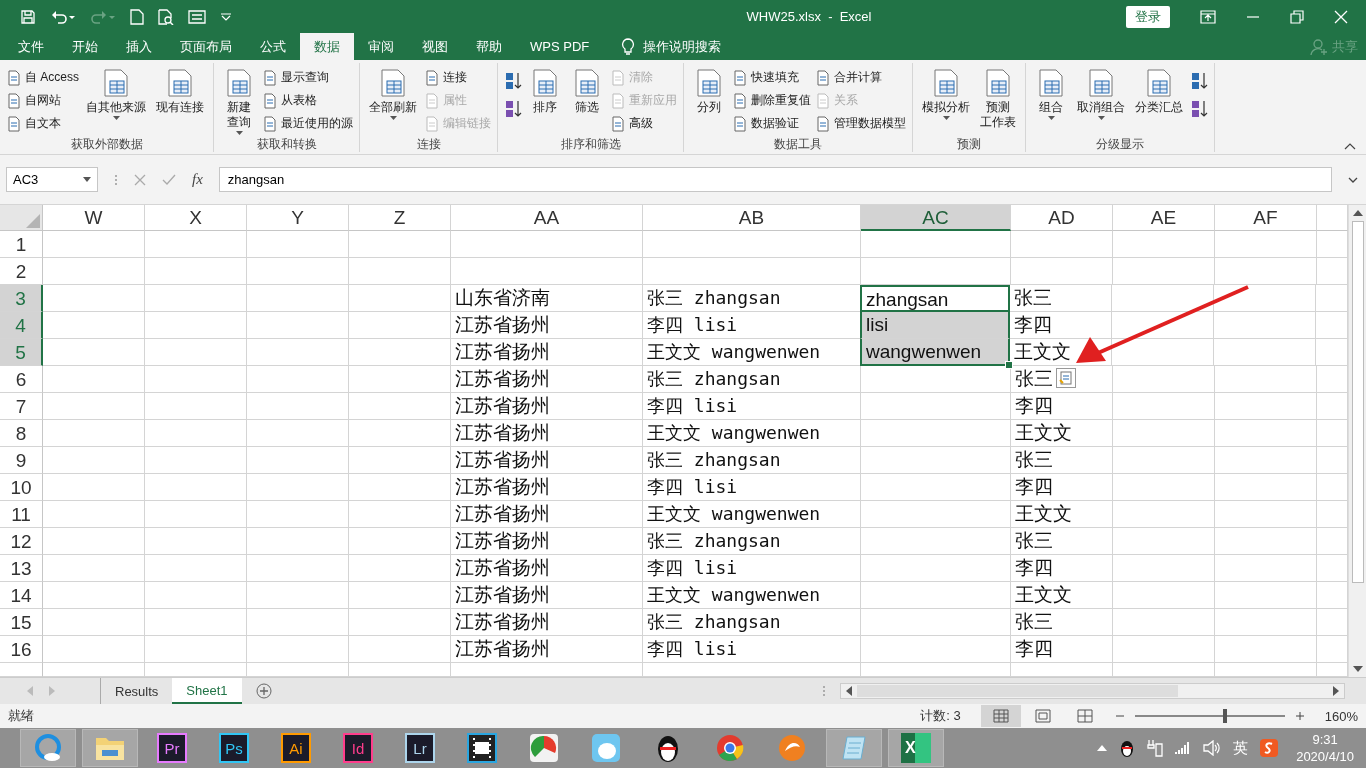 The image size is (1366, 768). What do you see at coordinates (457, 77) in the screenshot?
I see `ribbon-button: 连接` at bounding box center [457, 77].